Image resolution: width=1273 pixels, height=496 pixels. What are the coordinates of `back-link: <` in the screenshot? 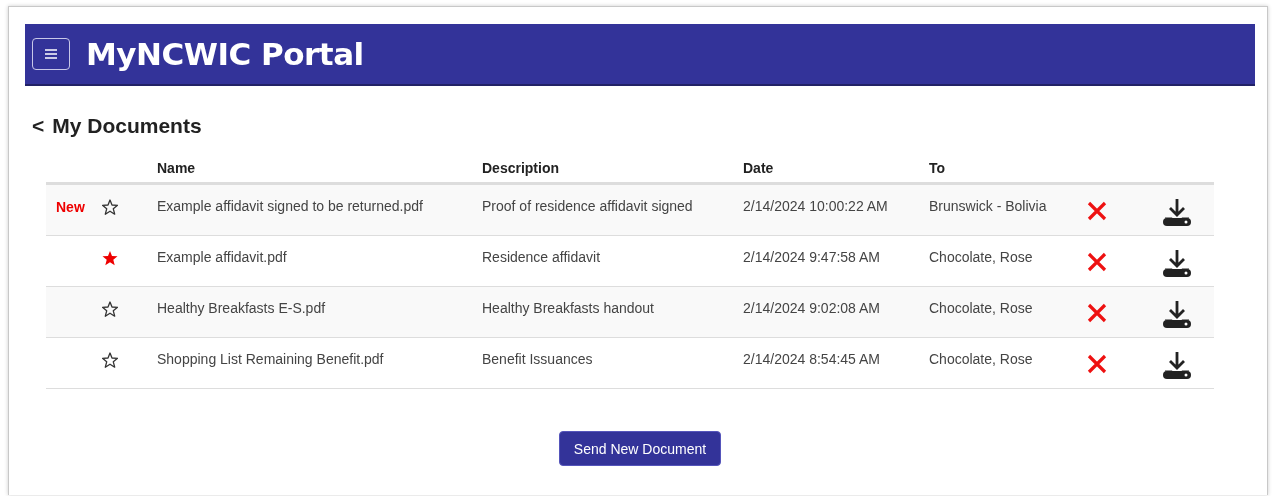 It's located at (38, 126).